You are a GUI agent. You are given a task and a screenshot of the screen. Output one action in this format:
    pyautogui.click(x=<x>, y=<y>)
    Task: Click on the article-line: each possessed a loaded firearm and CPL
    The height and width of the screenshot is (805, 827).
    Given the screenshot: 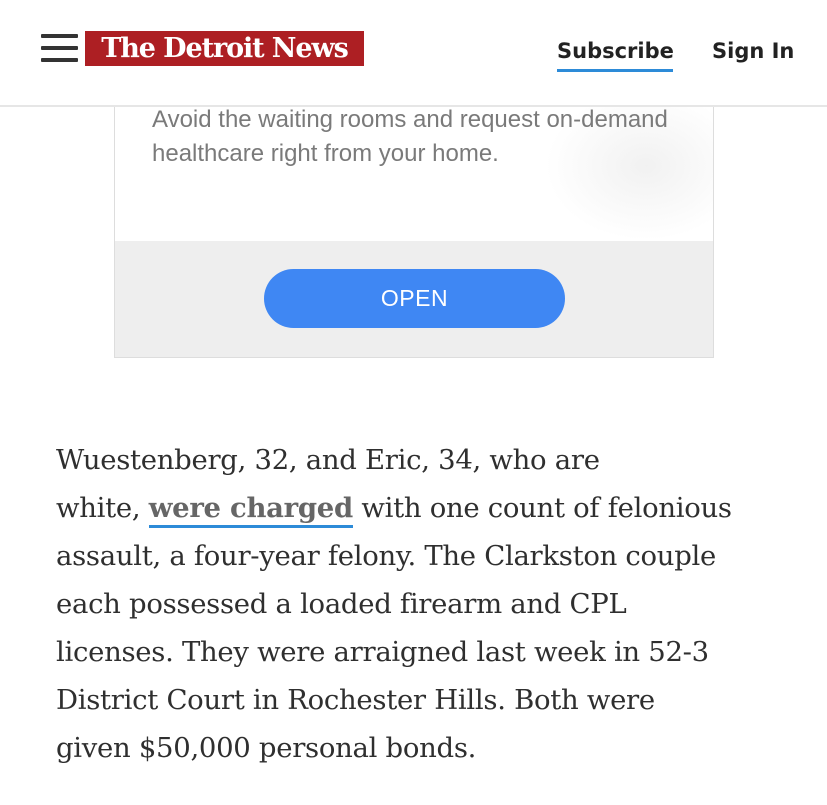 What is the action you would take?
    pyautogui.click(x=341, y=604)
    